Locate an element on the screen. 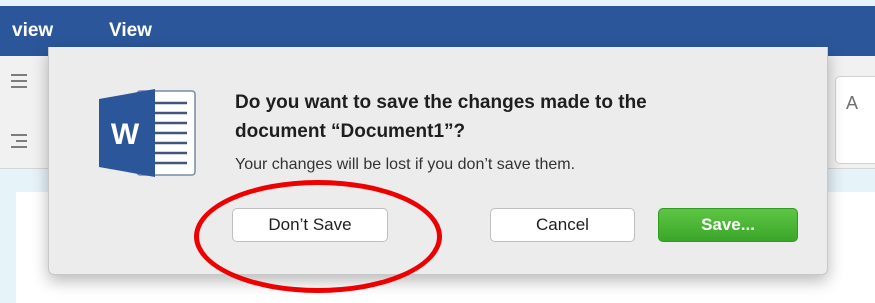 Image resolution: width=875 pixels, height=303 pixels. tab-view: View is located at coordinates (130, 31).